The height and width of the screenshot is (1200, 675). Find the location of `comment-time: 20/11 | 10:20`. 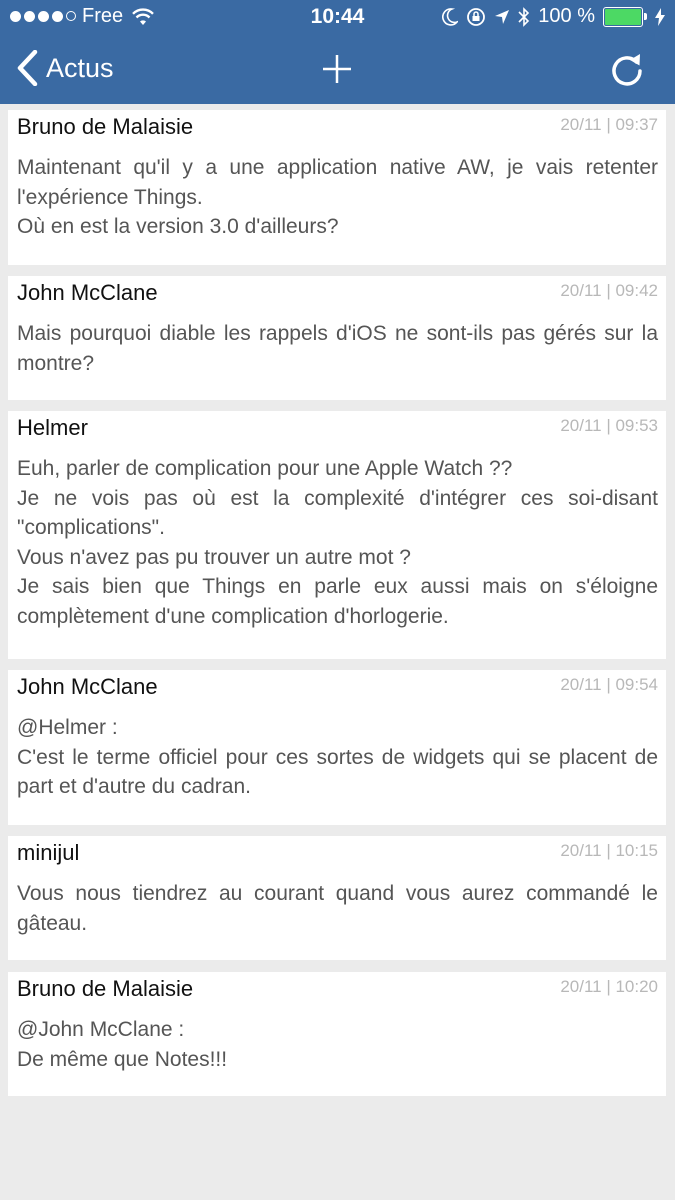

comment-time: 20/11 | 10:20 is located at coordinates (609, 986).